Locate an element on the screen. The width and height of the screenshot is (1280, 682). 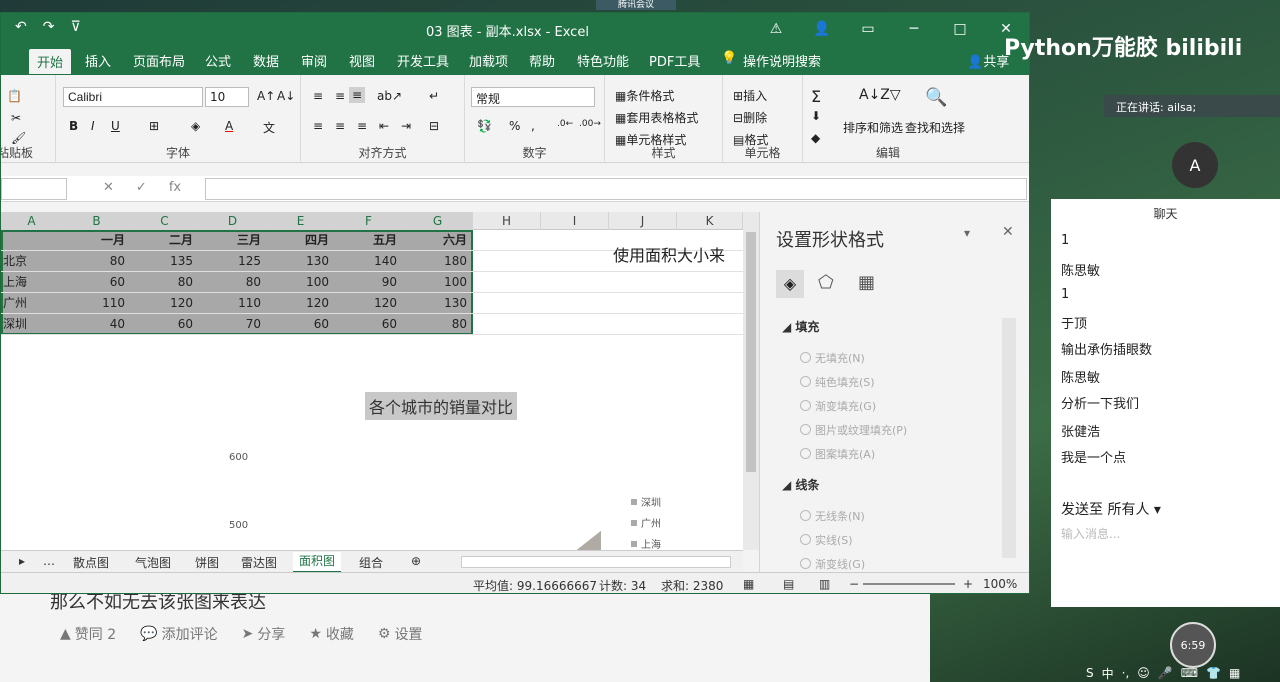
customize-icon: ⊽ is located at coordinates (75, 27).